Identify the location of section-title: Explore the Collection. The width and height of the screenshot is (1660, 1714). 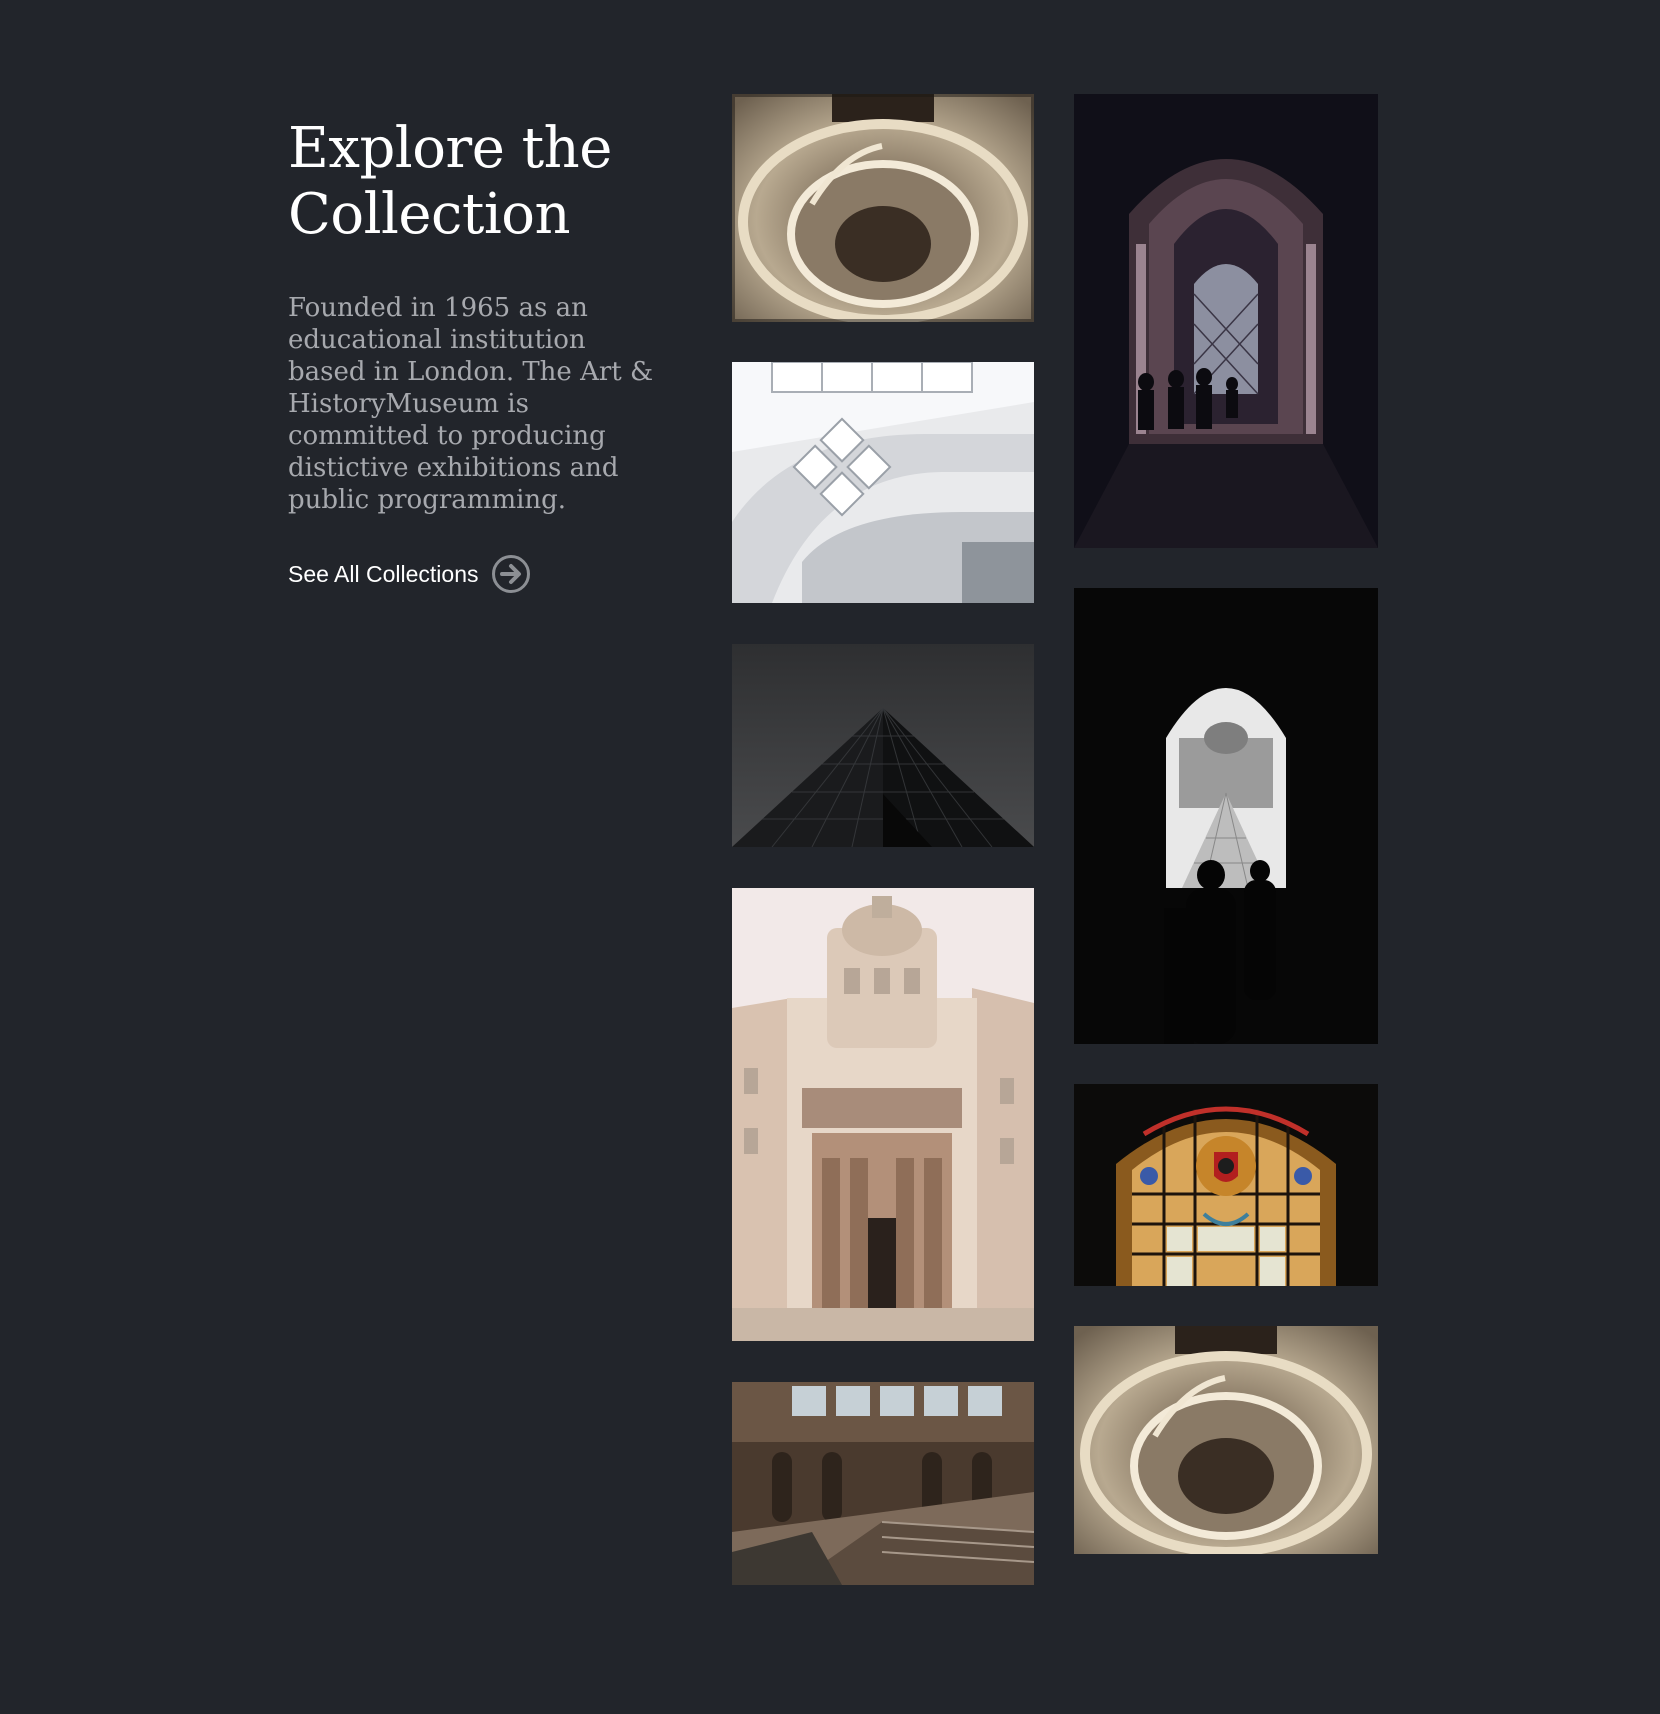
(478, 182).